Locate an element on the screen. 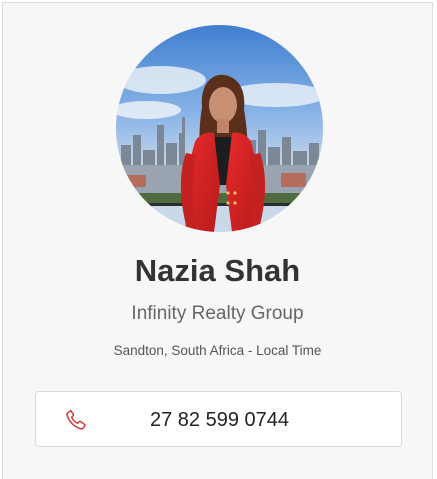  phone-number: 27 82 599 0744 is located at coordinates (219, 420).